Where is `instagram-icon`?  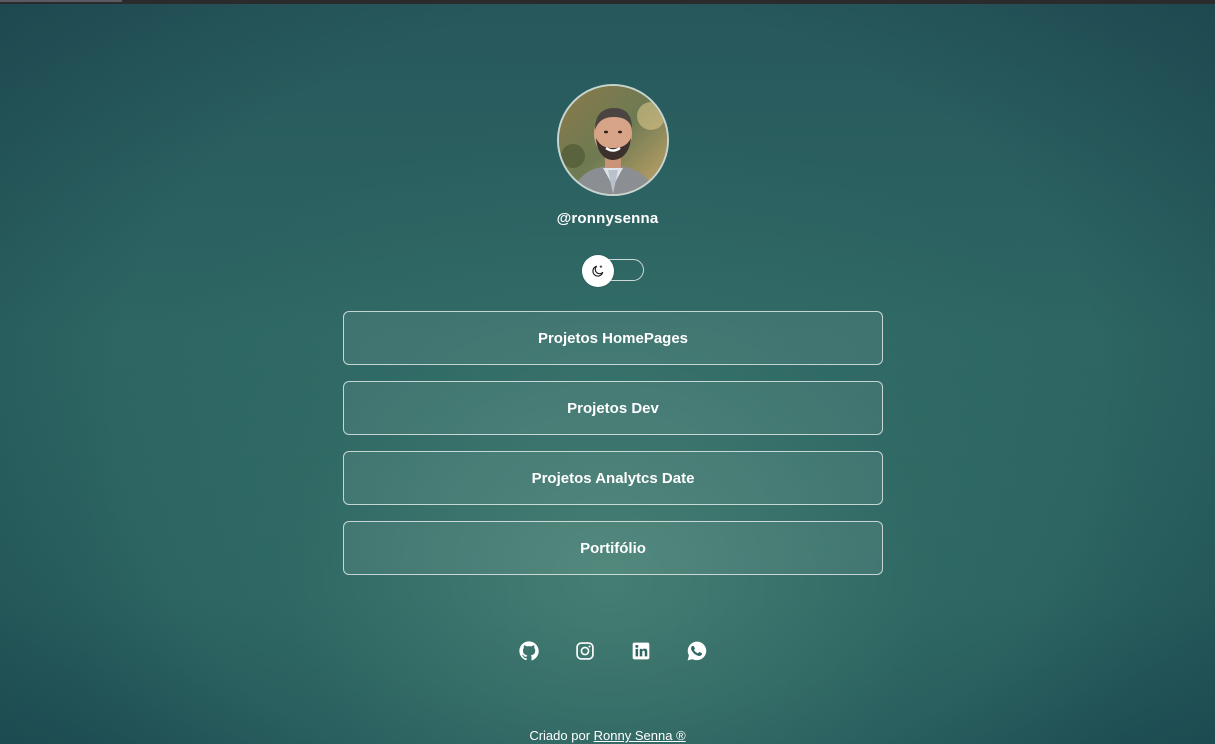 instagram-icon is located at coordinates (585, 651).